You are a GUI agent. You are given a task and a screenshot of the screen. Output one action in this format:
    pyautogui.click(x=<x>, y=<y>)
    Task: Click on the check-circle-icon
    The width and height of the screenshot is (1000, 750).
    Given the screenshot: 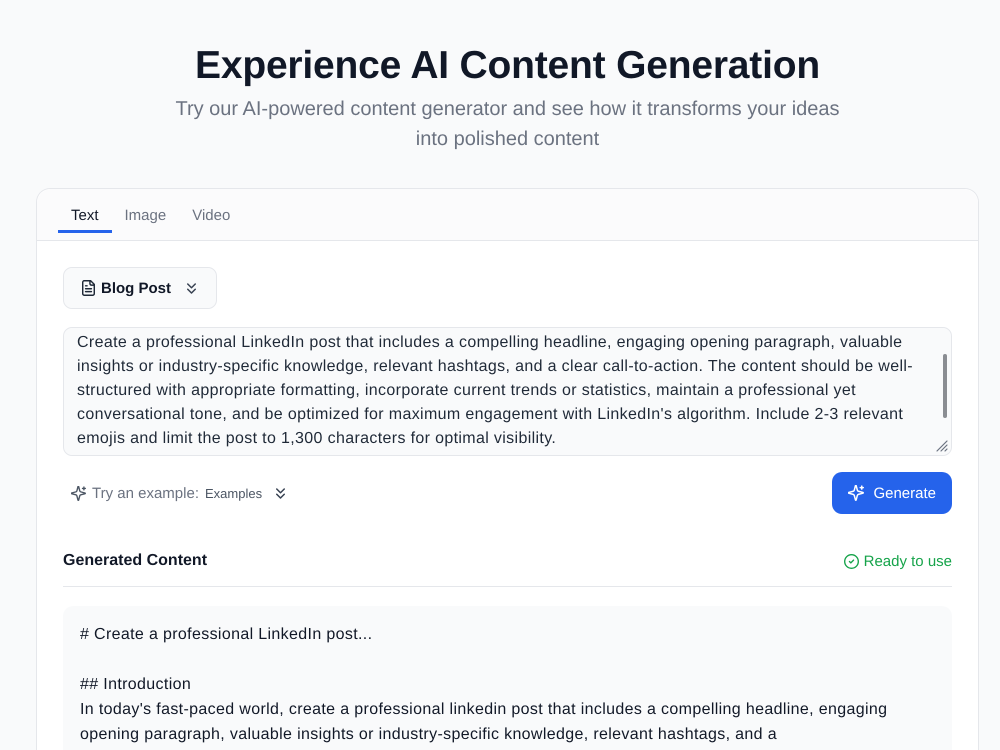 What is the action you would take?
    pyautogui.click(x=851, y=561)
    